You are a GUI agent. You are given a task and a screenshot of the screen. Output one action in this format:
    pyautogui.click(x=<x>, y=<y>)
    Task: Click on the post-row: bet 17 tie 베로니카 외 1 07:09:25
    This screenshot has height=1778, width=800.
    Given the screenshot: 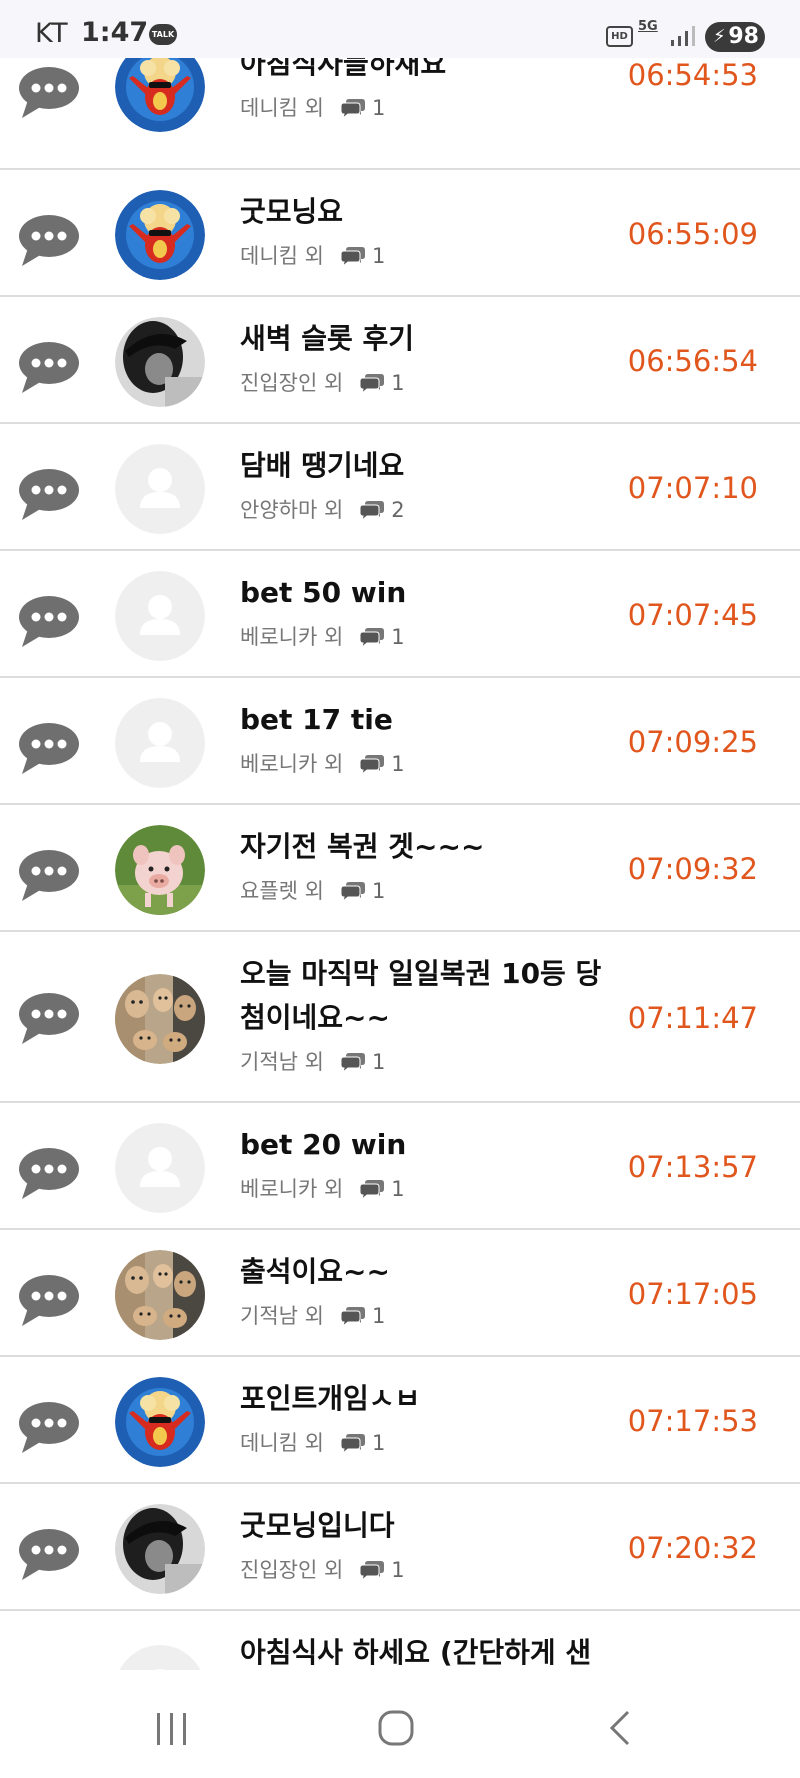 What is the action you would take?
    pyautogui.click(x=400, y=741)
    